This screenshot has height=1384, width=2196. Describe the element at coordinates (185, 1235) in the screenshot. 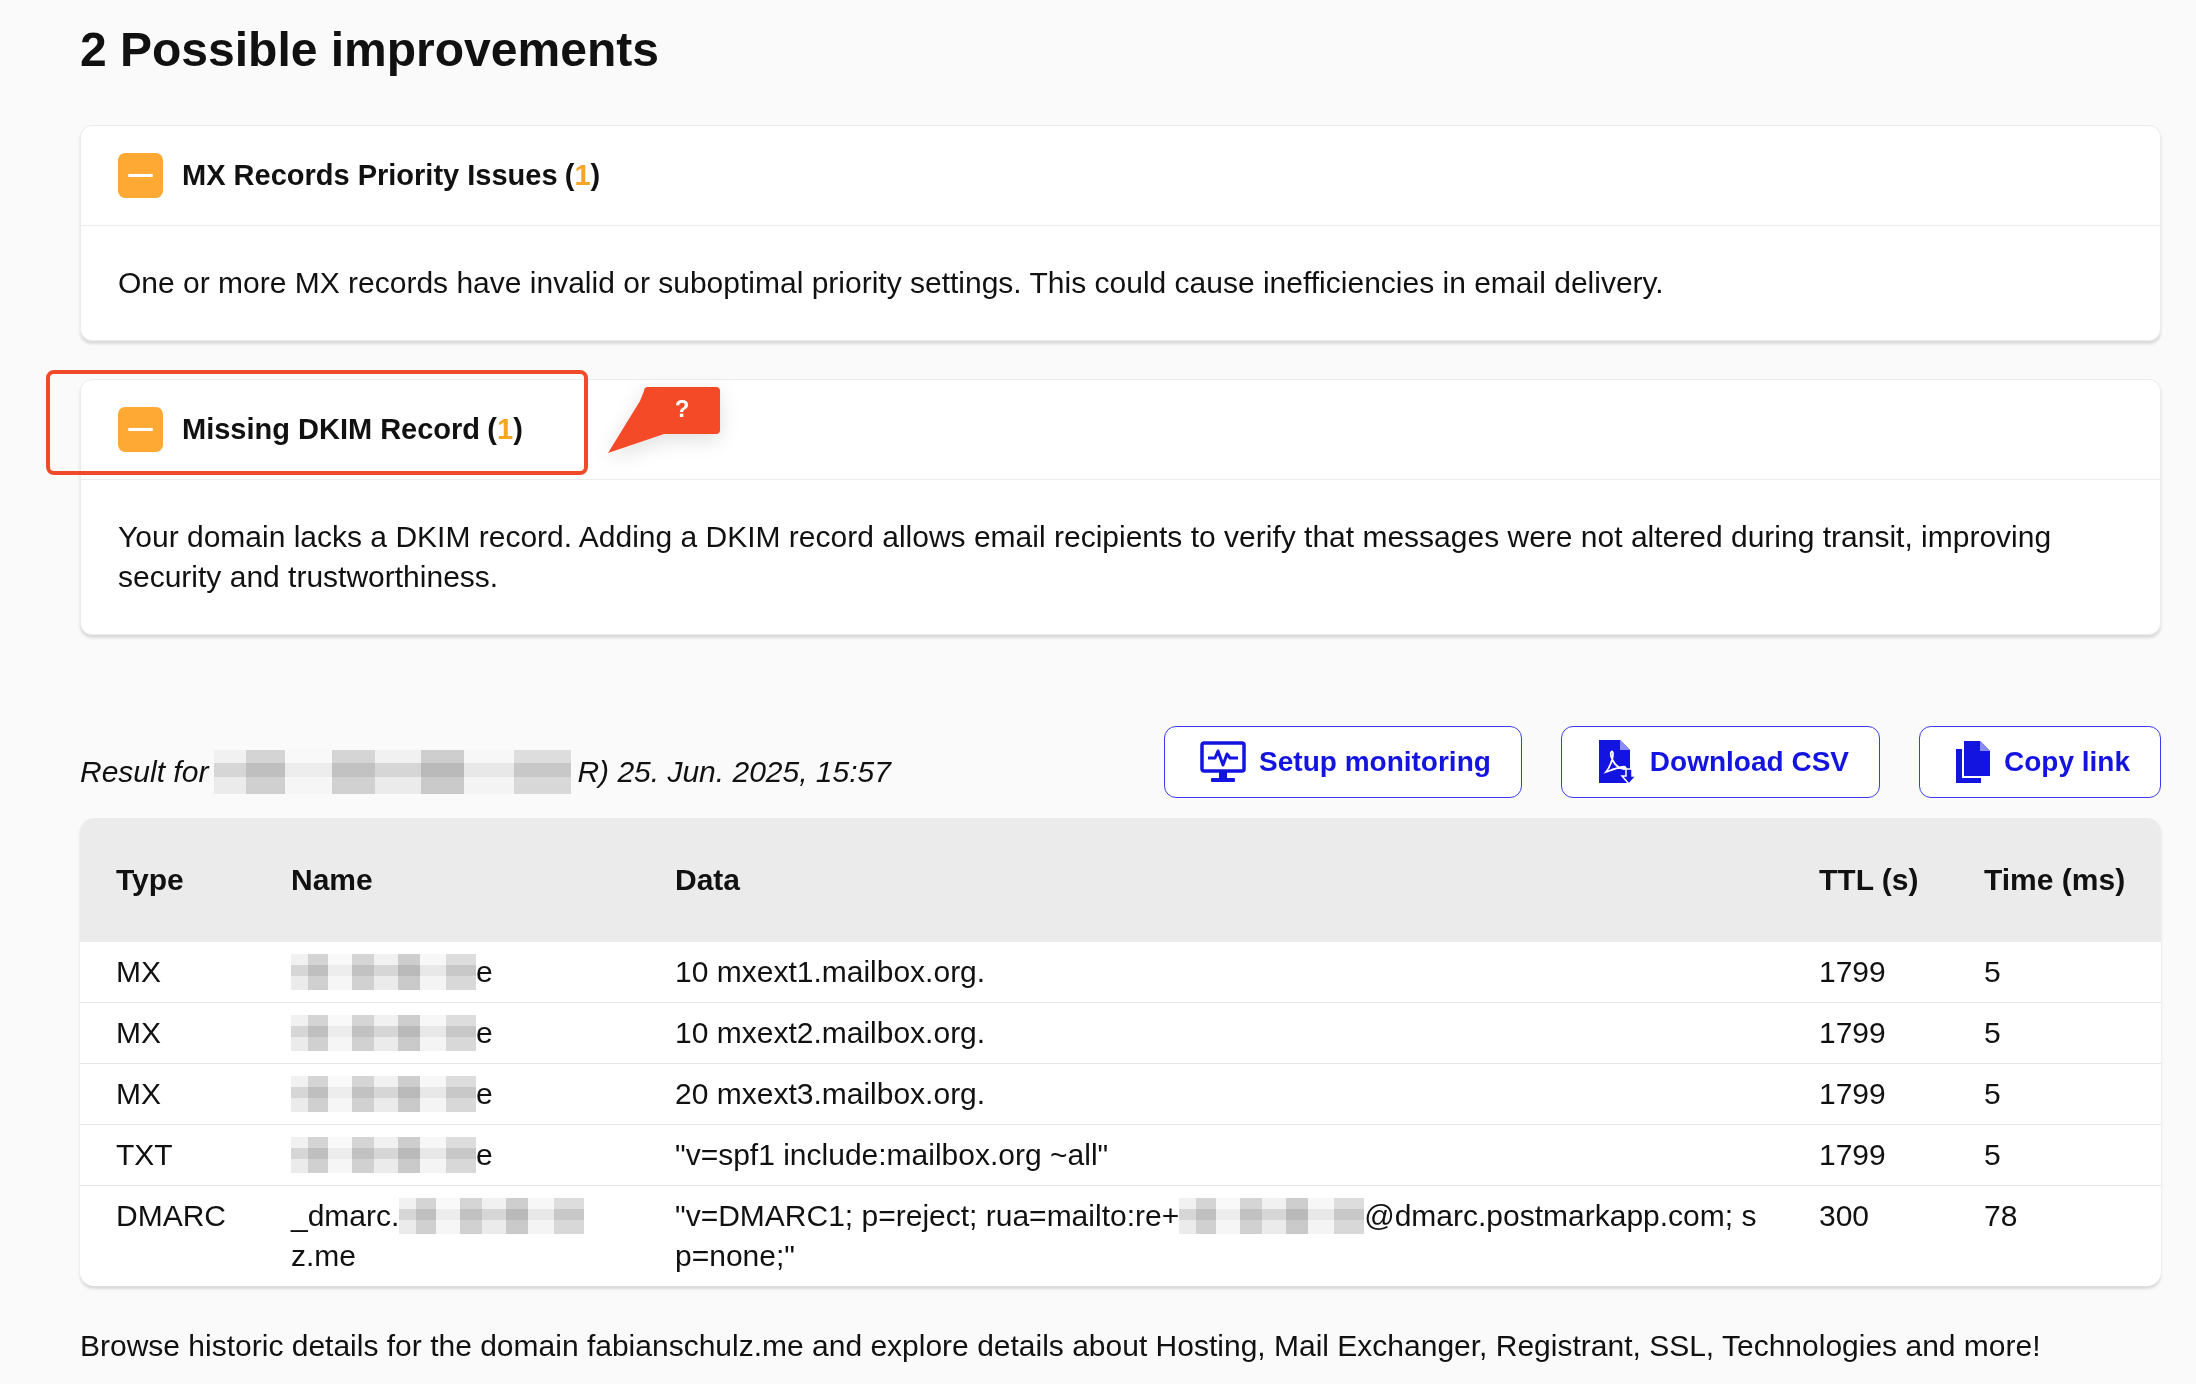

I see `table-cell: DMARC` at that location.